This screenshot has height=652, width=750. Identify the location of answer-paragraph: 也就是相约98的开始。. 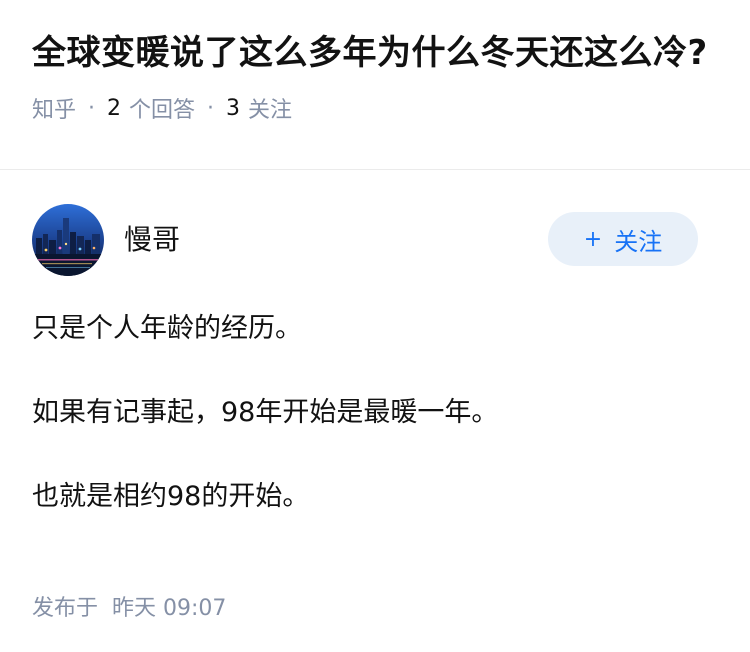
(171, 496).